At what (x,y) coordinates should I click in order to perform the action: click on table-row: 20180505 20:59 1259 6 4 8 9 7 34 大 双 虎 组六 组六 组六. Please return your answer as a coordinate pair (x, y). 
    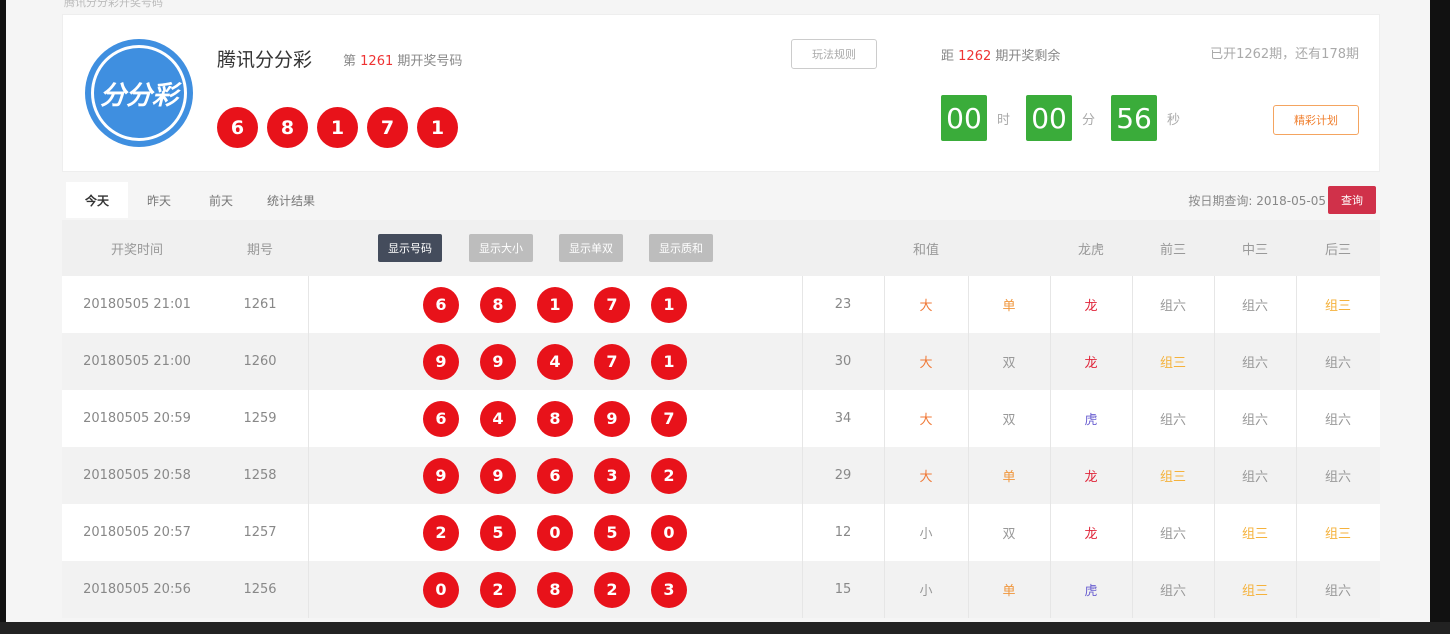
    Looking at the image, I should click on (721, 418).